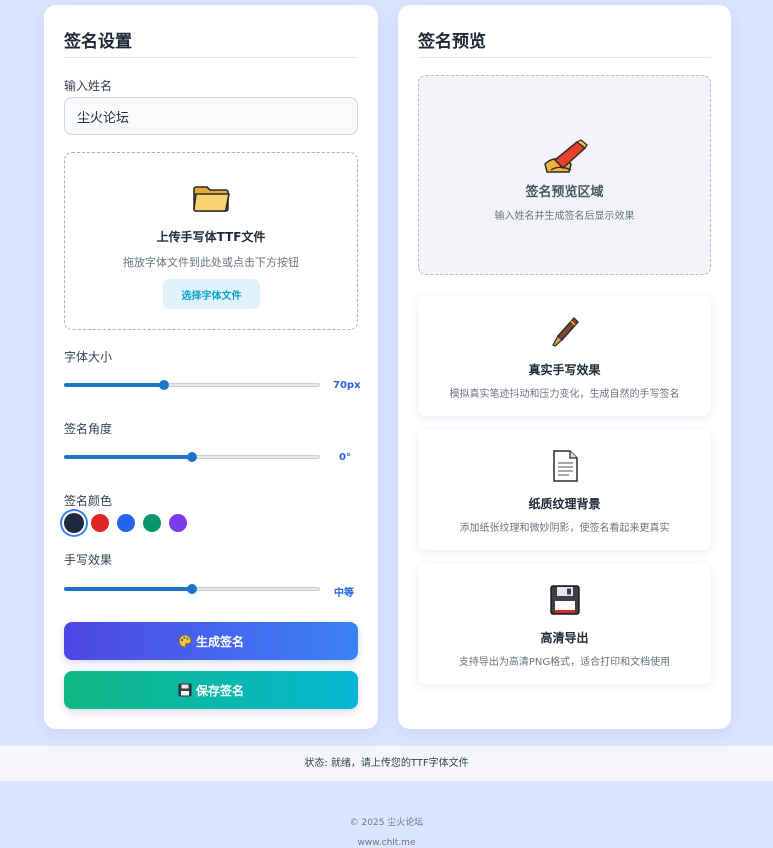 This screenshot has height=848, width=773. What do you see at coordinates (564, 57) in the screenshot?
I see `preview-divider` at bounding box center [564, 57].